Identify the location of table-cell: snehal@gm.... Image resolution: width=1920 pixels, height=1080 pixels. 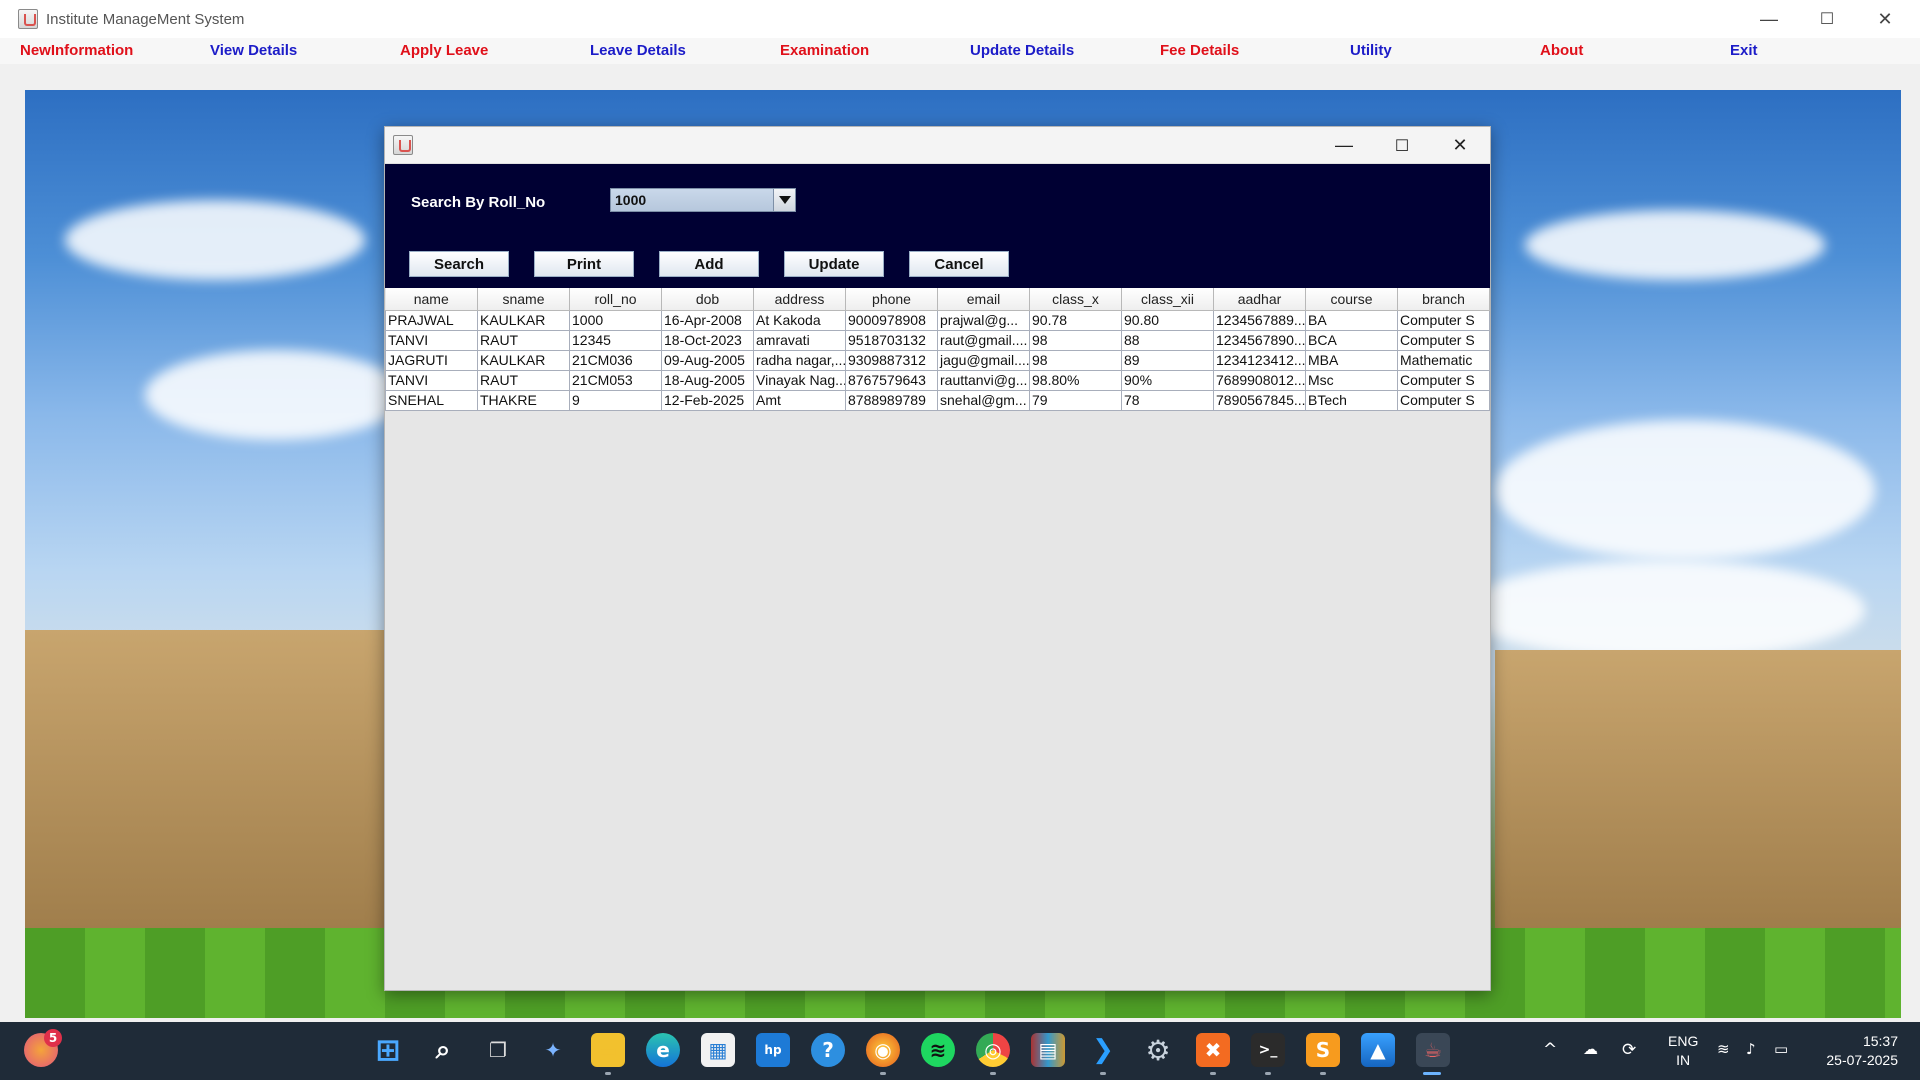
(983, 400).